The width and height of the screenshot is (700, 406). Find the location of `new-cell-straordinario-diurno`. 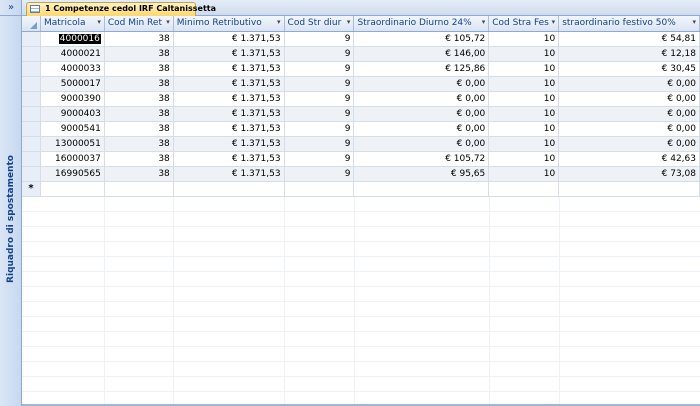

new-cell-straordinario-diurno is located at coordinates (421, 189).